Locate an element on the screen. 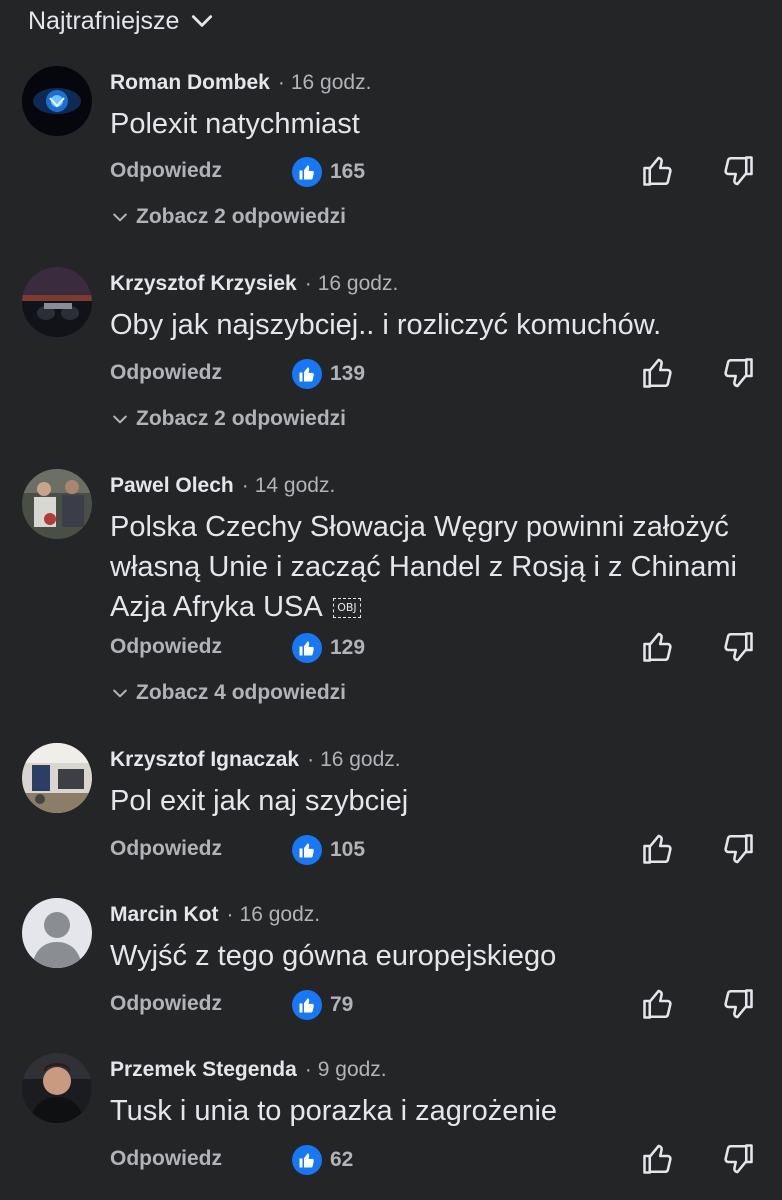 This screenshot has width=782, height=1200. comment-actions: Odpowiedz 139 is located at coordinates (391, 375).